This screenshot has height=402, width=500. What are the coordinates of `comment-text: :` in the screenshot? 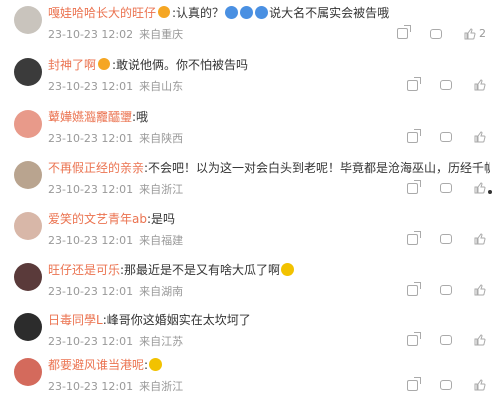 It's located at (146, 365).